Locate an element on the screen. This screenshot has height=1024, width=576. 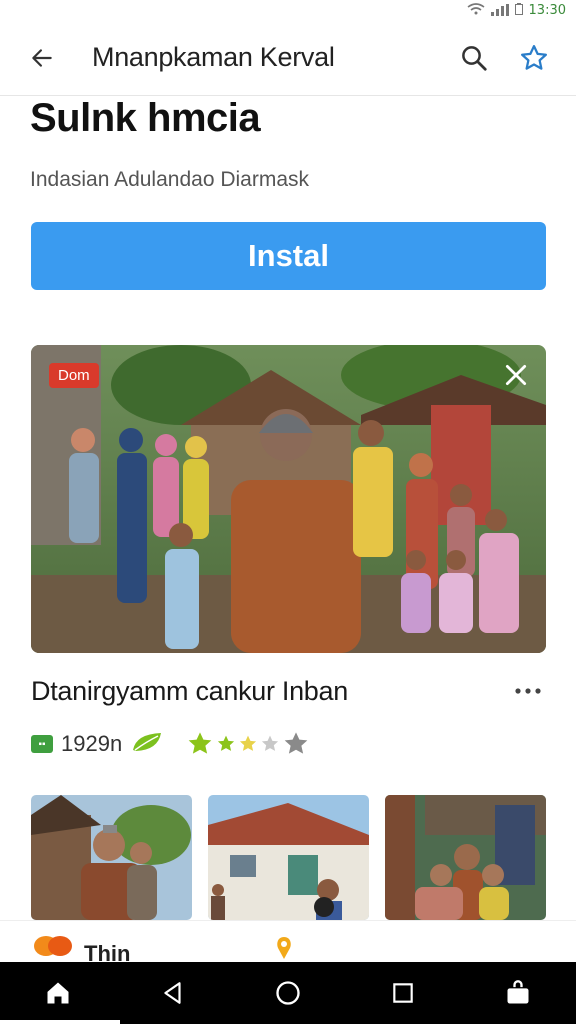
triangle-back-icon is located at coordinates (172, 993).